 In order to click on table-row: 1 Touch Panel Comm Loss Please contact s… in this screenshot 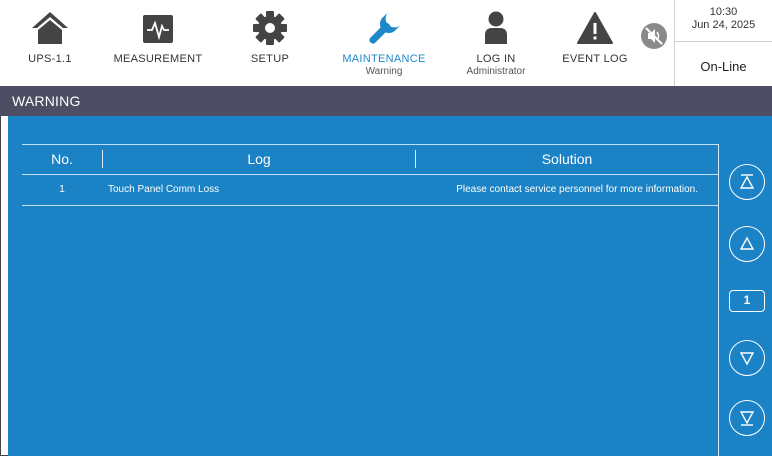, I will do `click(370, 190)`.